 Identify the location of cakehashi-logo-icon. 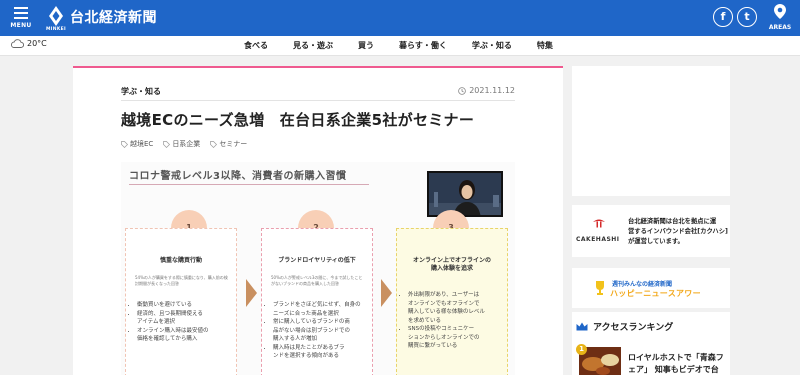
(599, 223).